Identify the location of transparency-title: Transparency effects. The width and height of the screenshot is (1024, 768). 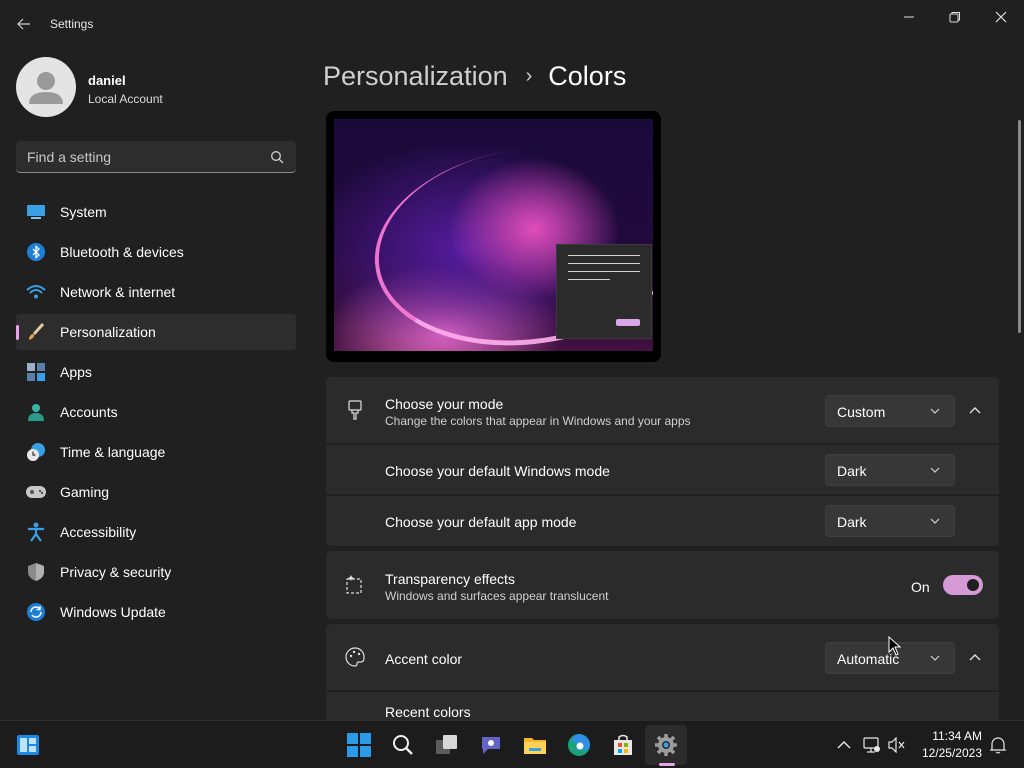
(450, 579).